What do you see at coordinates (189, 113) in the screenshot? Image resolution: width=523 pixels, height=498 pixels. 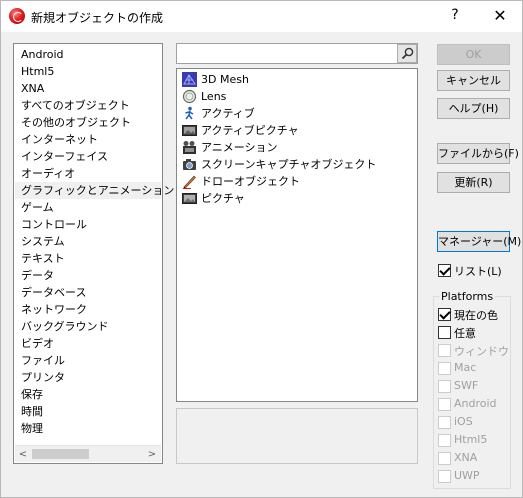 I see `active-icon` at bounding box center [189, 113].